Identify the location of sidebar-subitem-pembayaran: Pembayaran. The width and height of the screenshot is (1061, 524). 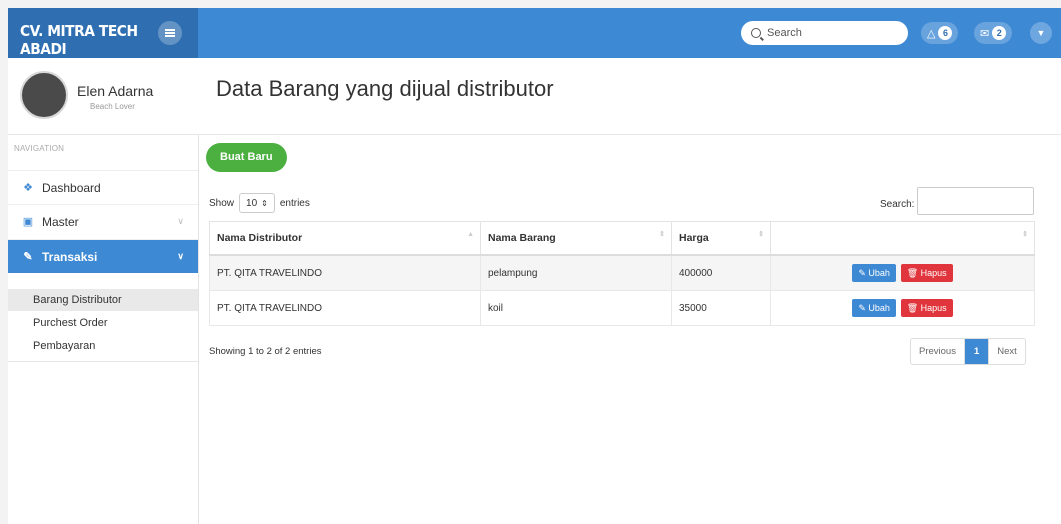
(103, 346).